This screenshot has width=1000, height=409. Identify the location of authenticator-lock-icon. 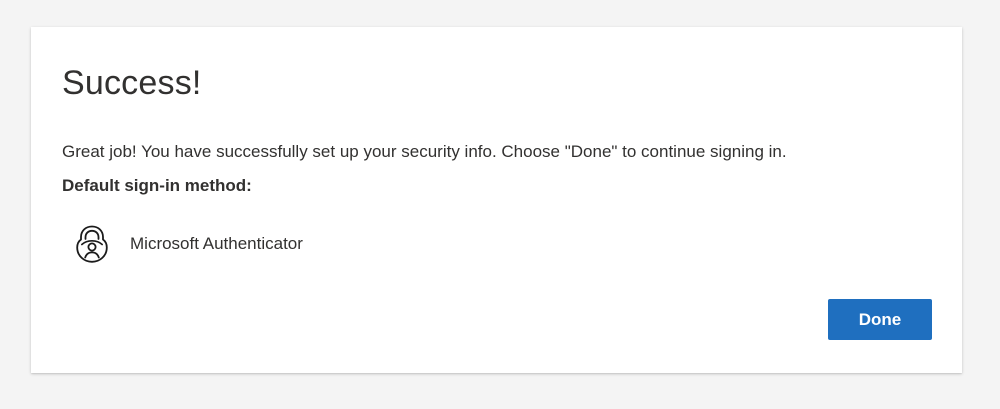
(92, 244).